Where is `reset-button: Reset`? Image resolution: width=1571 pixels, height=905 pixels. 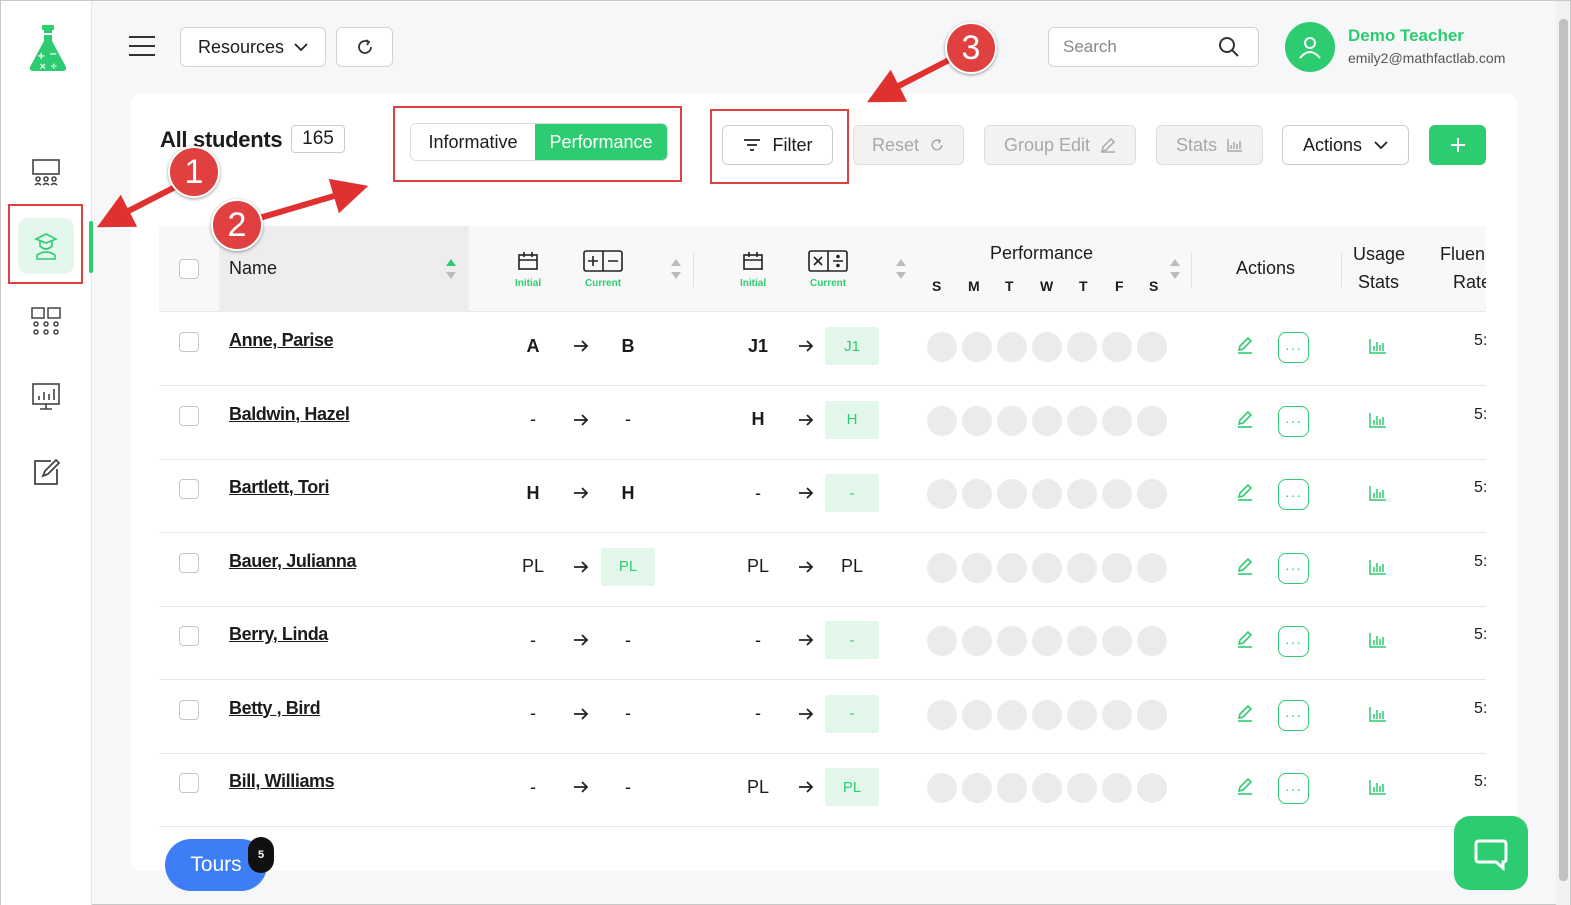
reset-button: Reset is located at coordinates (908, 145).